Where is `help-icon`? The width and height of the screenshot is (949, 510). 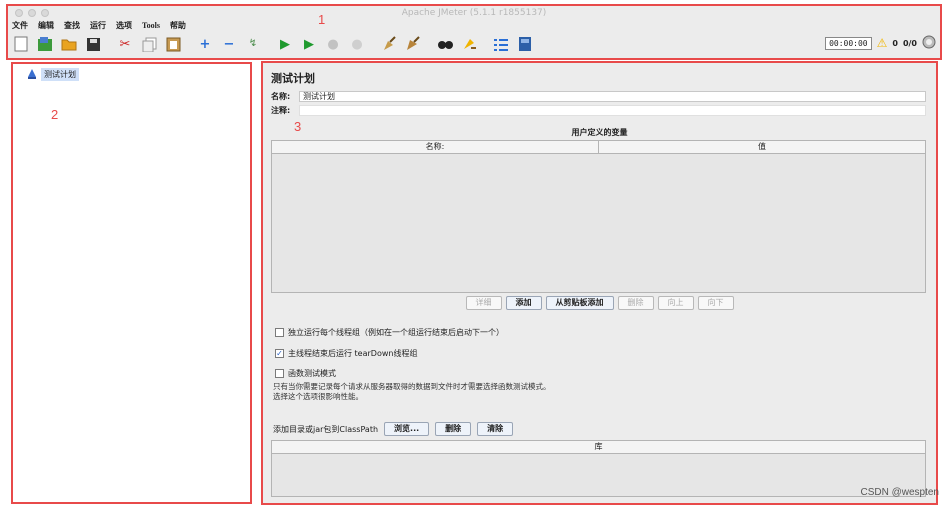 help-icon is located at coordinates (525, 44).